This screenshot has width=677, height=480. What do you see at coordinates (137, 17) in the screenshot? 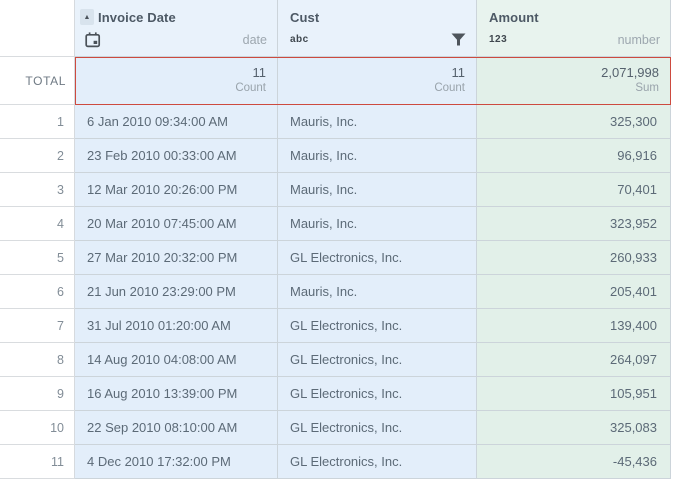
I see `column-title: Invoice Date` at bounding box center [137, 17].